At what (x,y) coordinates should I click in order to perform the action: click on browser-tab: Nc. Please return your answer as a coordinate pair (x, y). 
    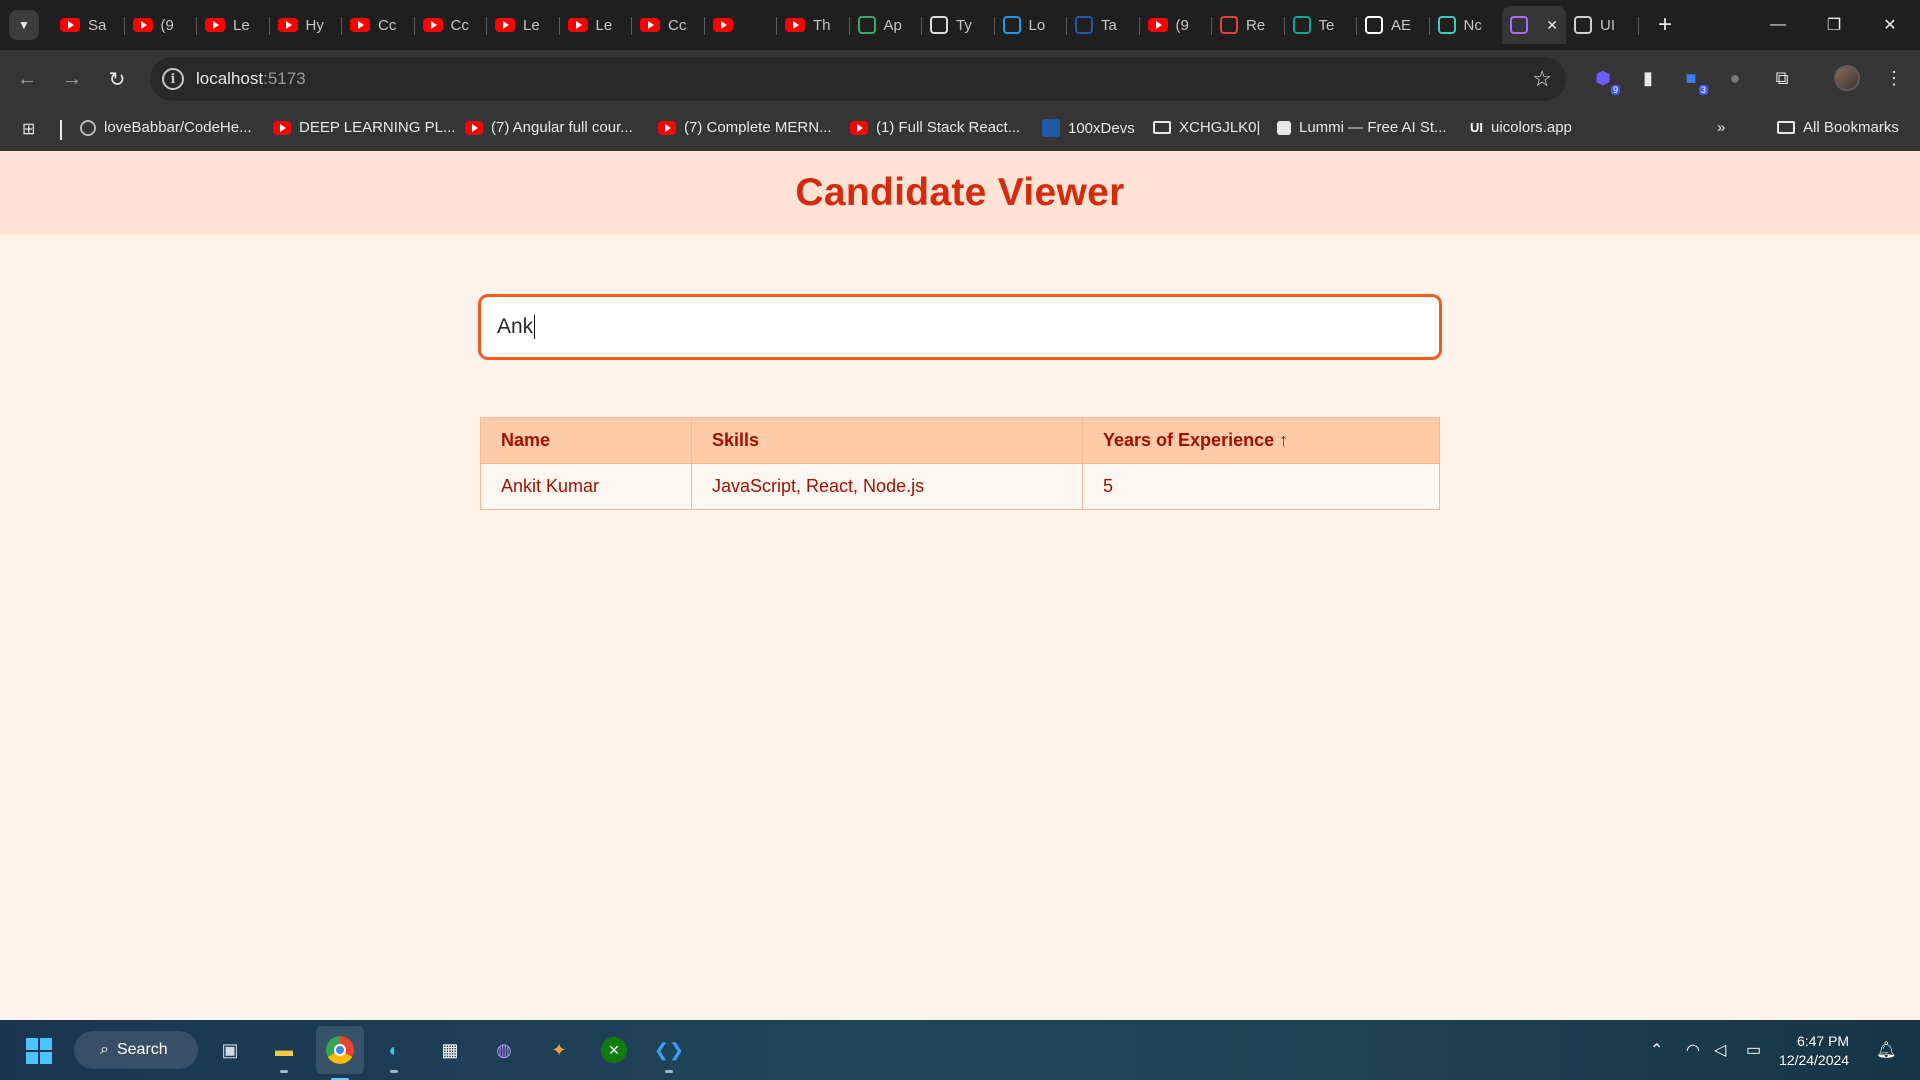
    Looking at the image, I should click on (1466, 25).